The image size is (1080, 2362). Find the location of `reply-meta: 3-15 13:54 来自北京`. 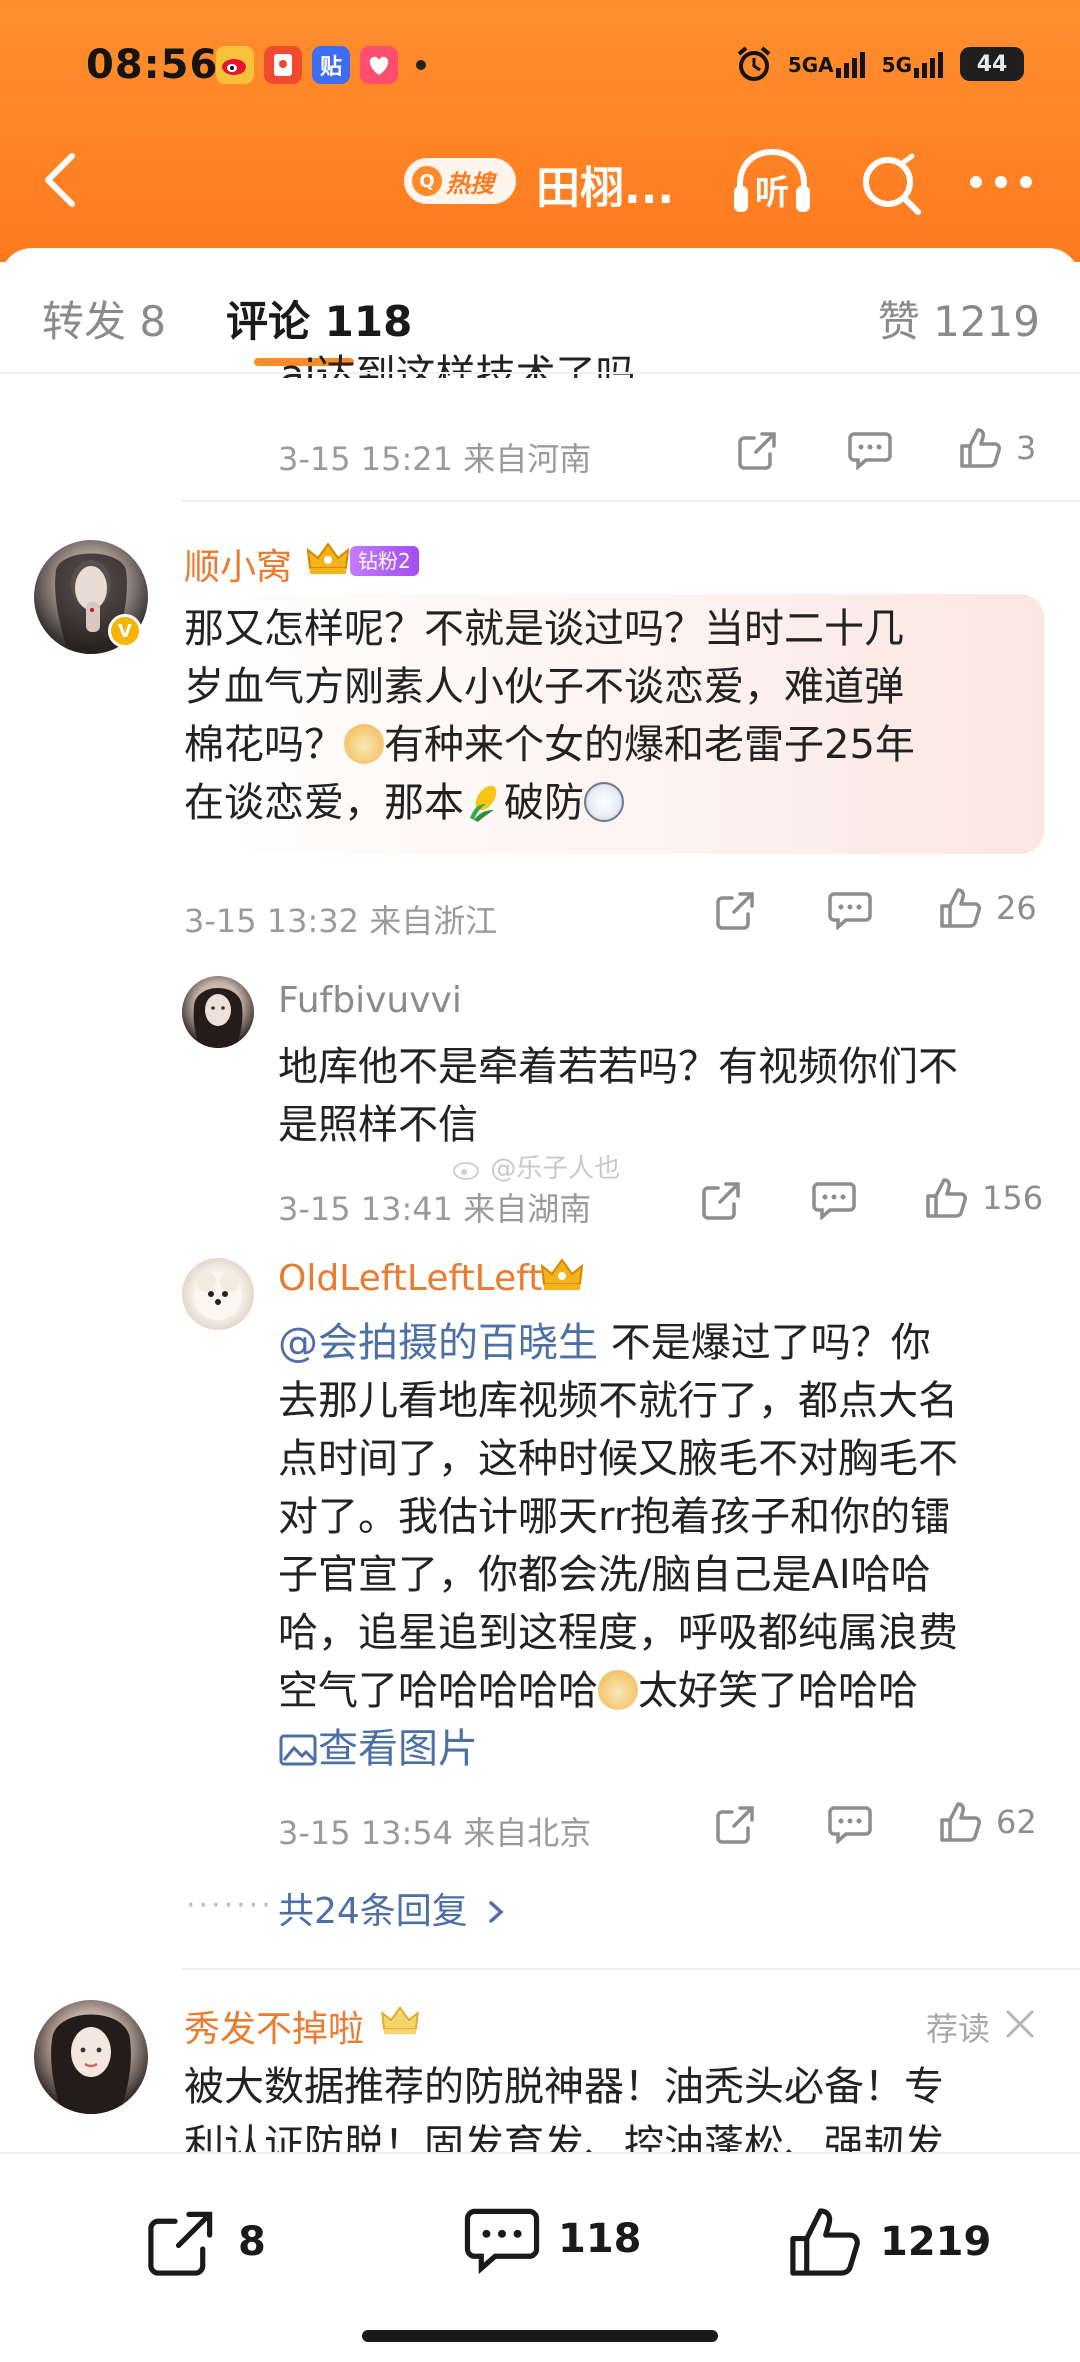

reply-meta: 3-15 13:54 来自北京 is located at coordinates (435, 1833).